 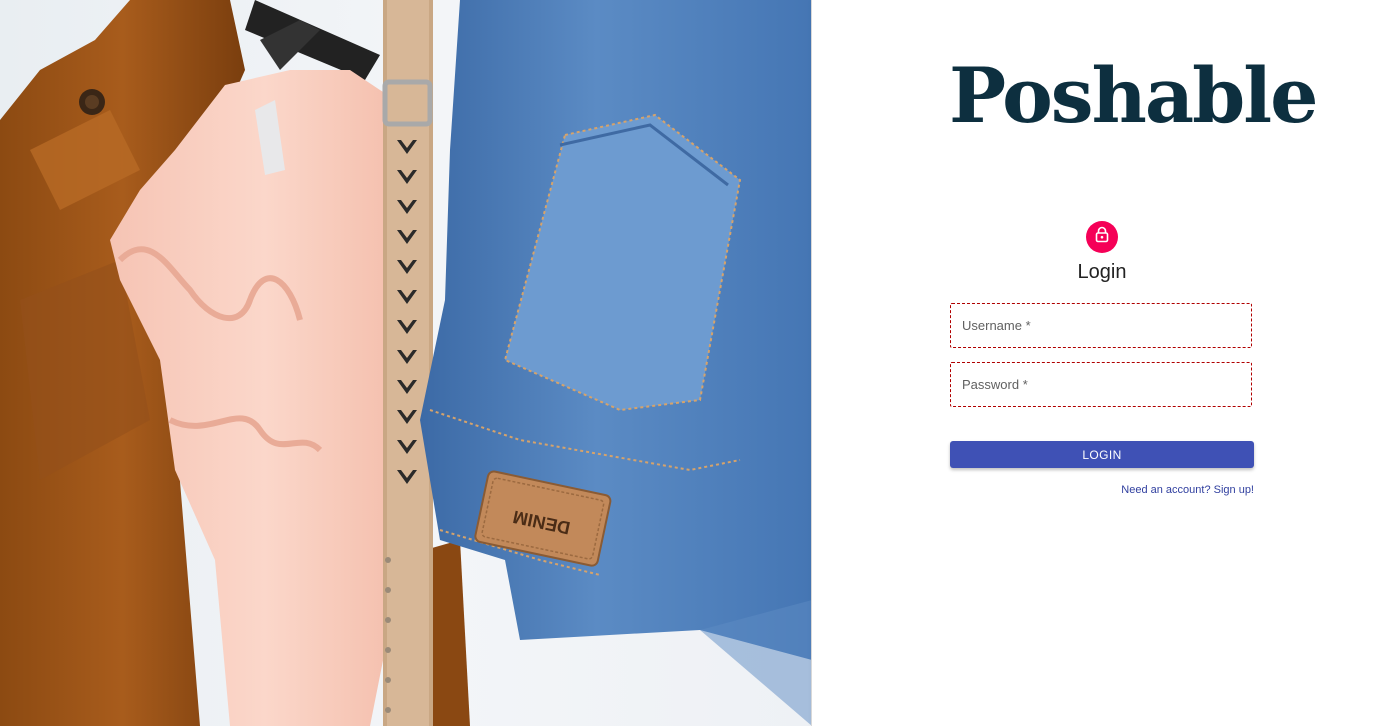 I want to click on username-field: Username *, so click(x=1101, y=325).